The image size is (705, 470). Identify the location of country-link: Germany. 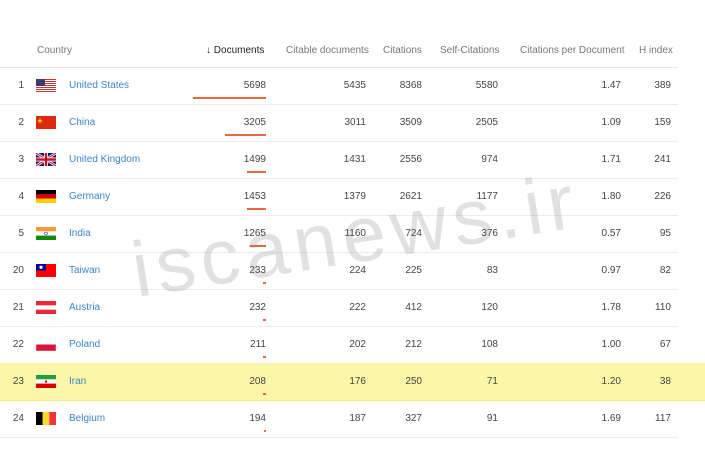
(89, 196).